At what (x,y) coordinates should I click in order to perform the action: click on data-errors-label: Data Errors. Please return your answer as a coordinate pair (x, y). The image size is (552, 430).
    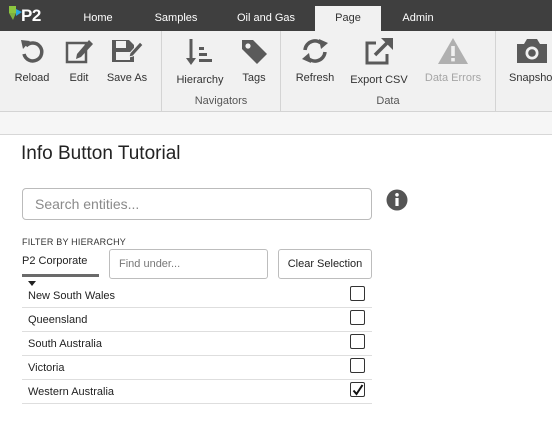
    Looking at the image, I should click on (453, 78).